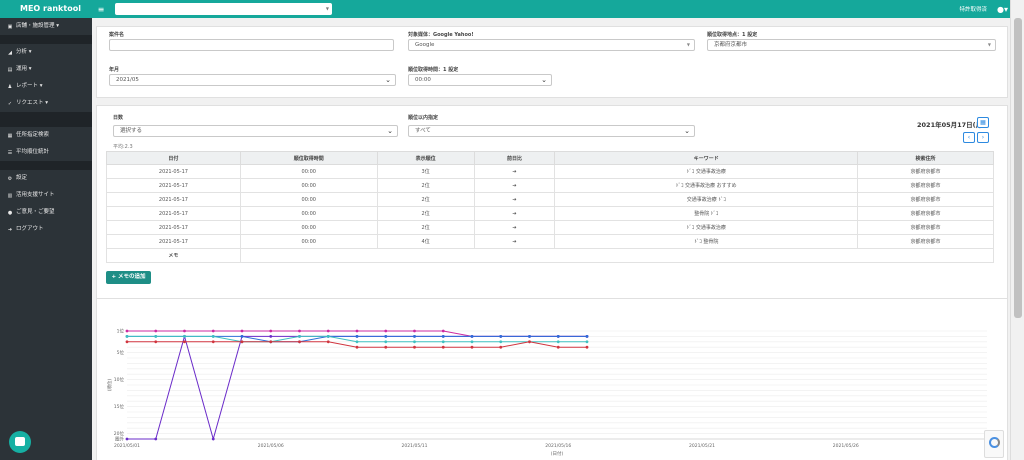 This screenshot has height=460, width=1024. Describe the element at coordinates (983, 137) in the screenshot. I see `next-day-icon: ›` at that location.